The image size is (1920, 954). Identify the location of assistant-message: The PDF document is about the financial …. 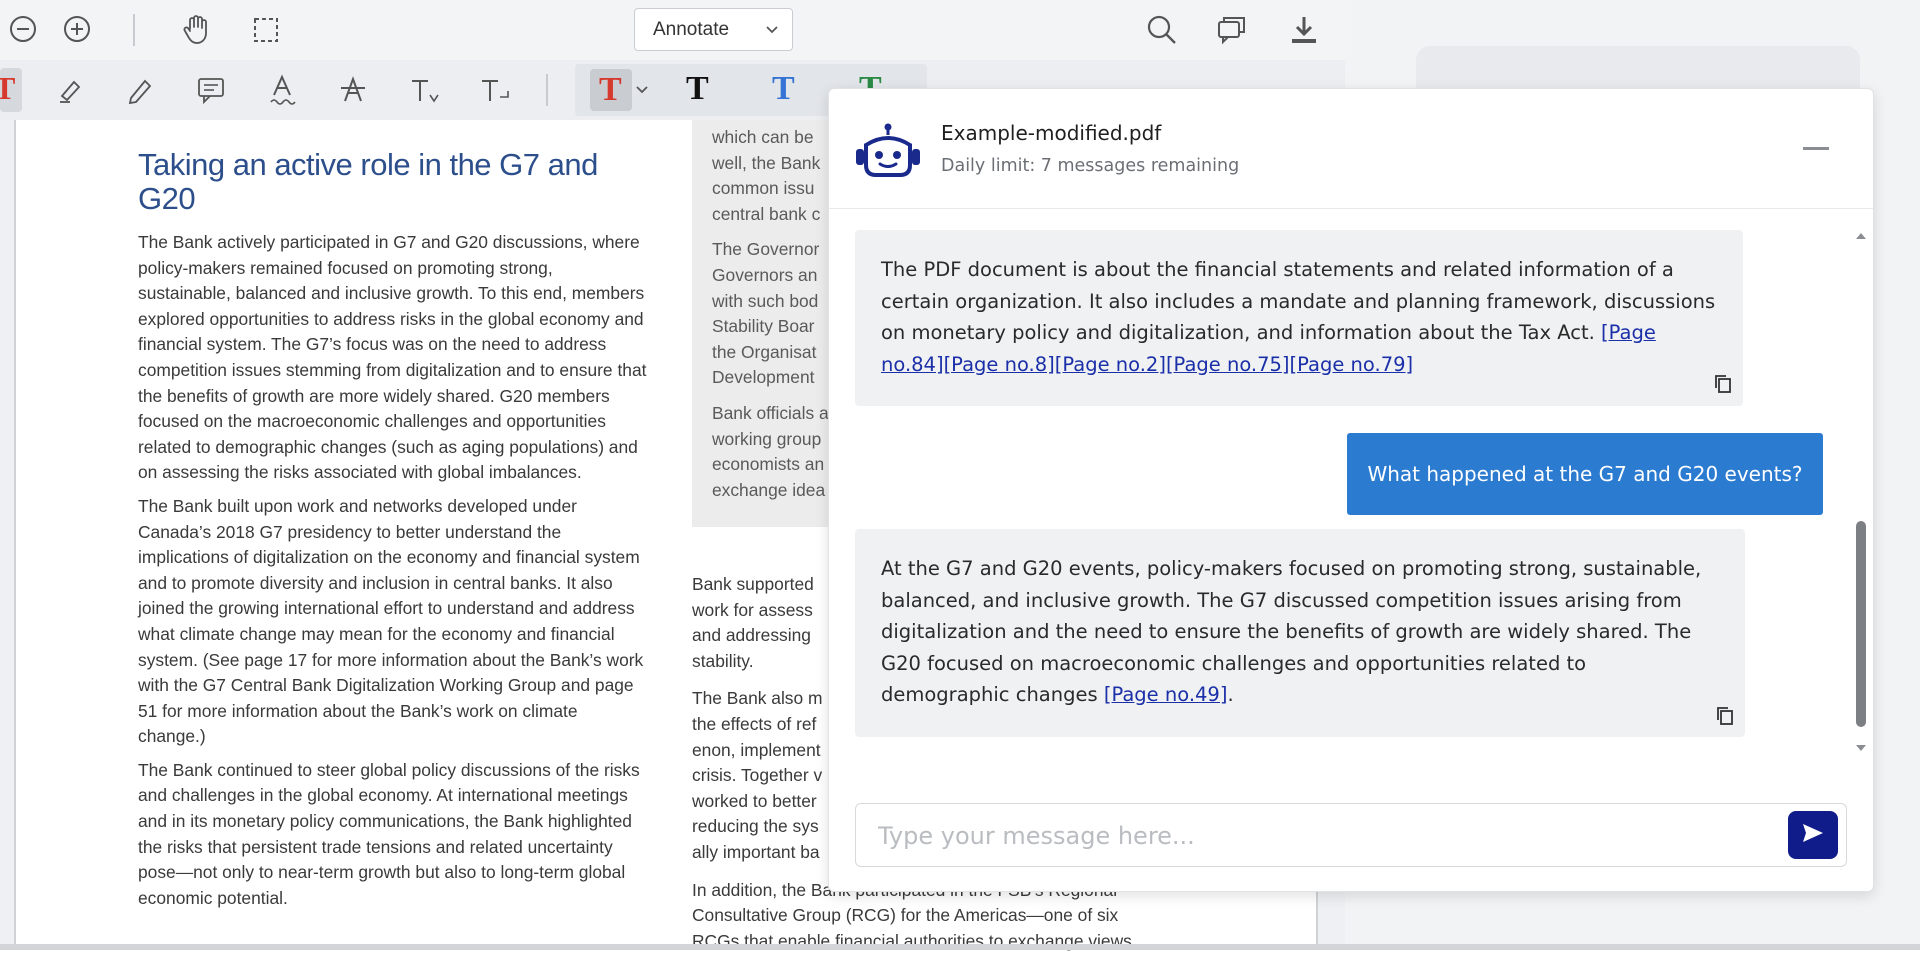
(1299, 318).